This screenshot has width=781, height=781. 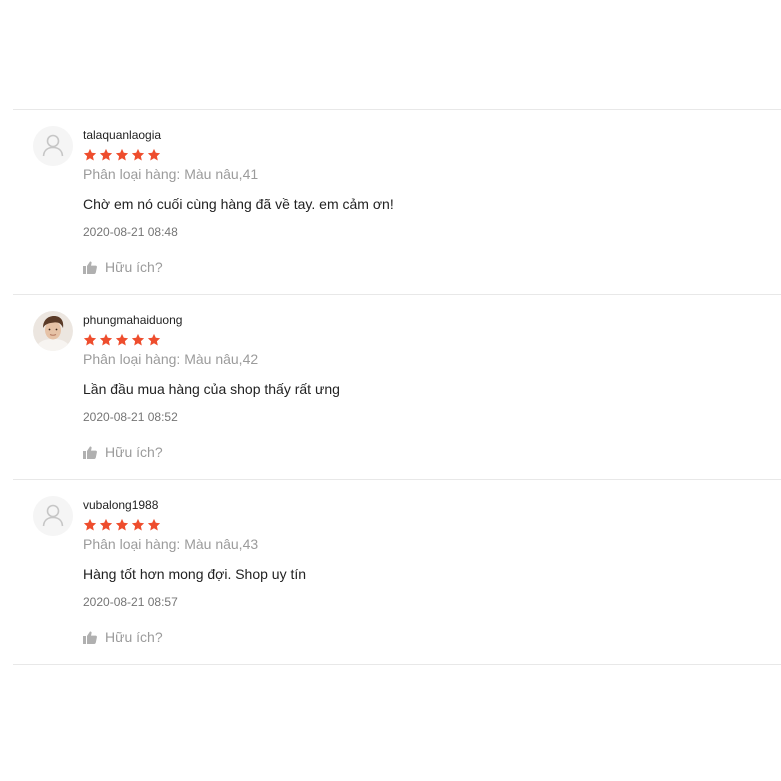 What do you see at coordinates (132, 320) in the screenshot?
I see `review-username: phungmahaiduong` at bounding box center [132, 320].